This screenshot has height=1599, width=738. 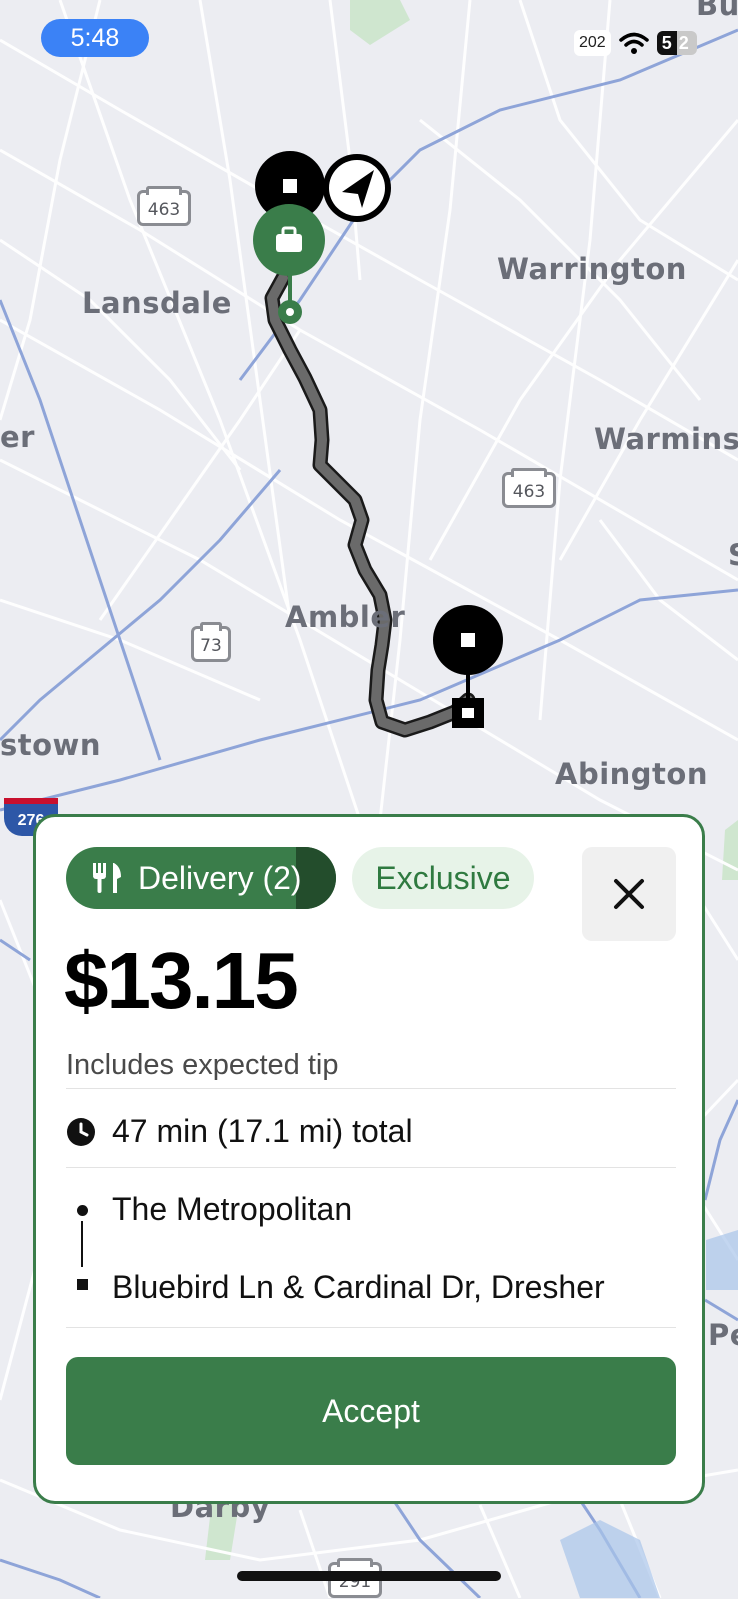 I want to click on wifi-icon, so click(x=633, y=43).